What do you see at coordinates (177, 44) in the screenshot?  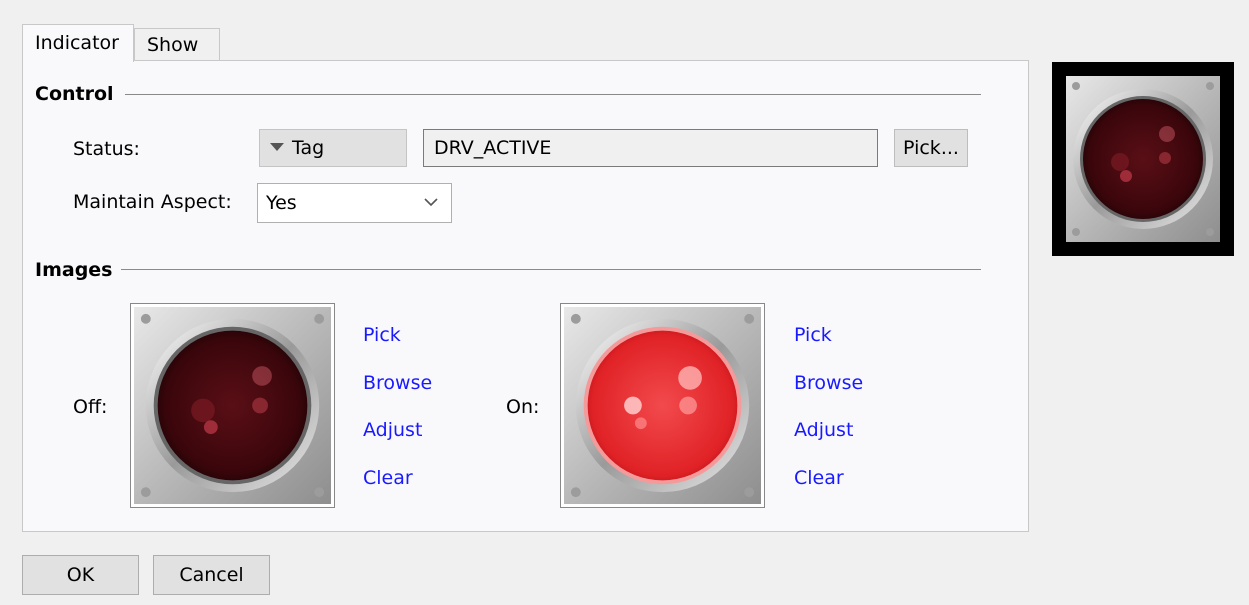 I see `tab-show: Show` at bounding box center [177, 44].